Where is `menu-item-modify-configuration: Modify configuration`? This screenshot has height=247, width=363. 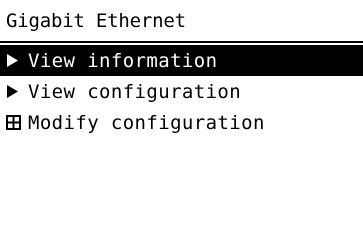 menu-item-modify-configuration: Modify configuration is located at coordinates (181, 122).